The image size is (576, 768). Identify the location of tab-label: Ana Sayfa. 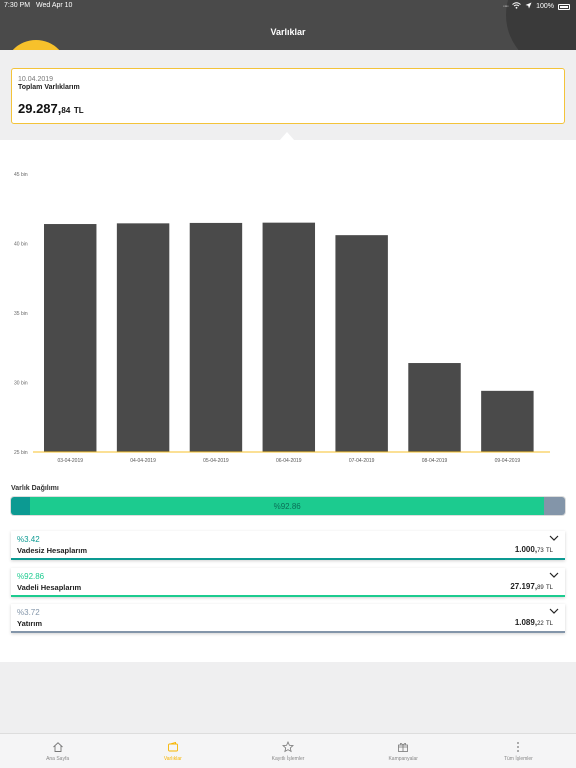
(58, 759).